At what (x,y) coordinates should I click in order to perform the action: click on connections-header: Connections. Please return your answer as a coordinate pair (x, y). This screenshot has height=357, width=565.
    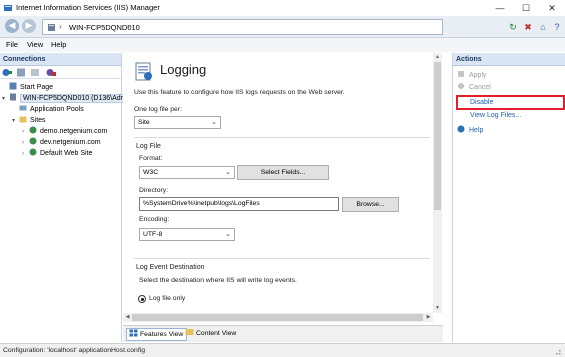
    Looking at the image, I should click on (60, 59).